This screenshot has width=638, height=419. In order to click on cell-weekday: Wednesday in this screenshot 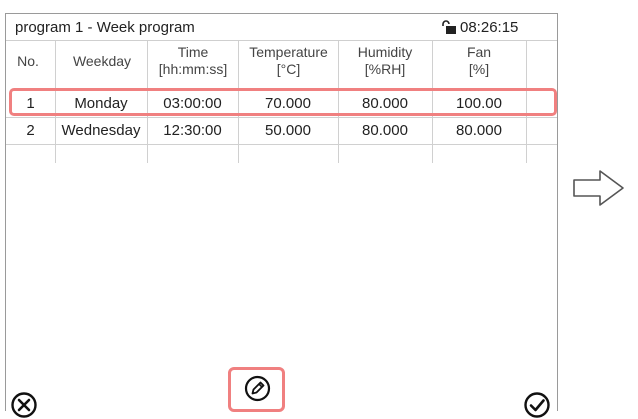, I will do `click(101, 130)`.